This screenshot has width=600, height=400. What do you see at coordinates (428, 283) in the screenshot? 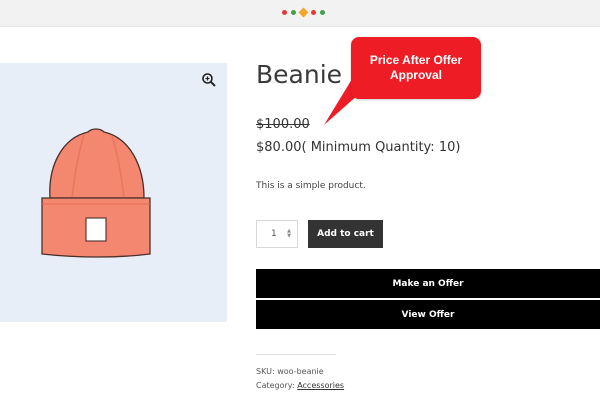
I see `make-offer-button: Make an Offer` at bounding box center [428, 283].